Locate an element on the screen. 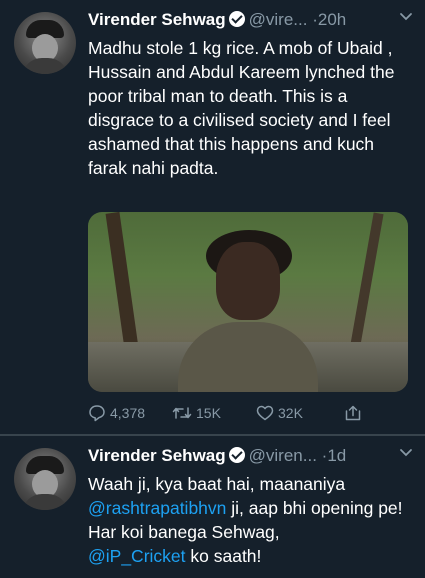 The width and height of the screenshot is (425, 578). tweet-text-segment: Waah ji, kya baat hai, maananiya is located at coordinates (217, 484).